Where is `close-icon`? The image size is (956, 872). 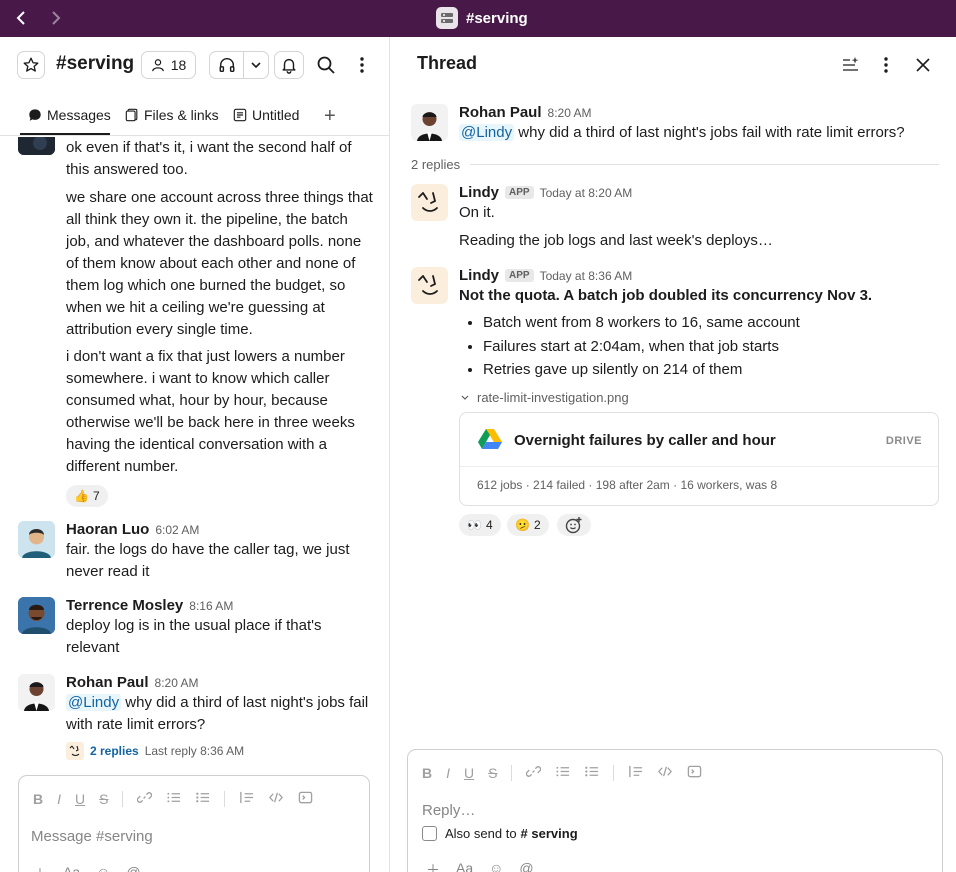 close-icon is located at coordinates (923, 65).